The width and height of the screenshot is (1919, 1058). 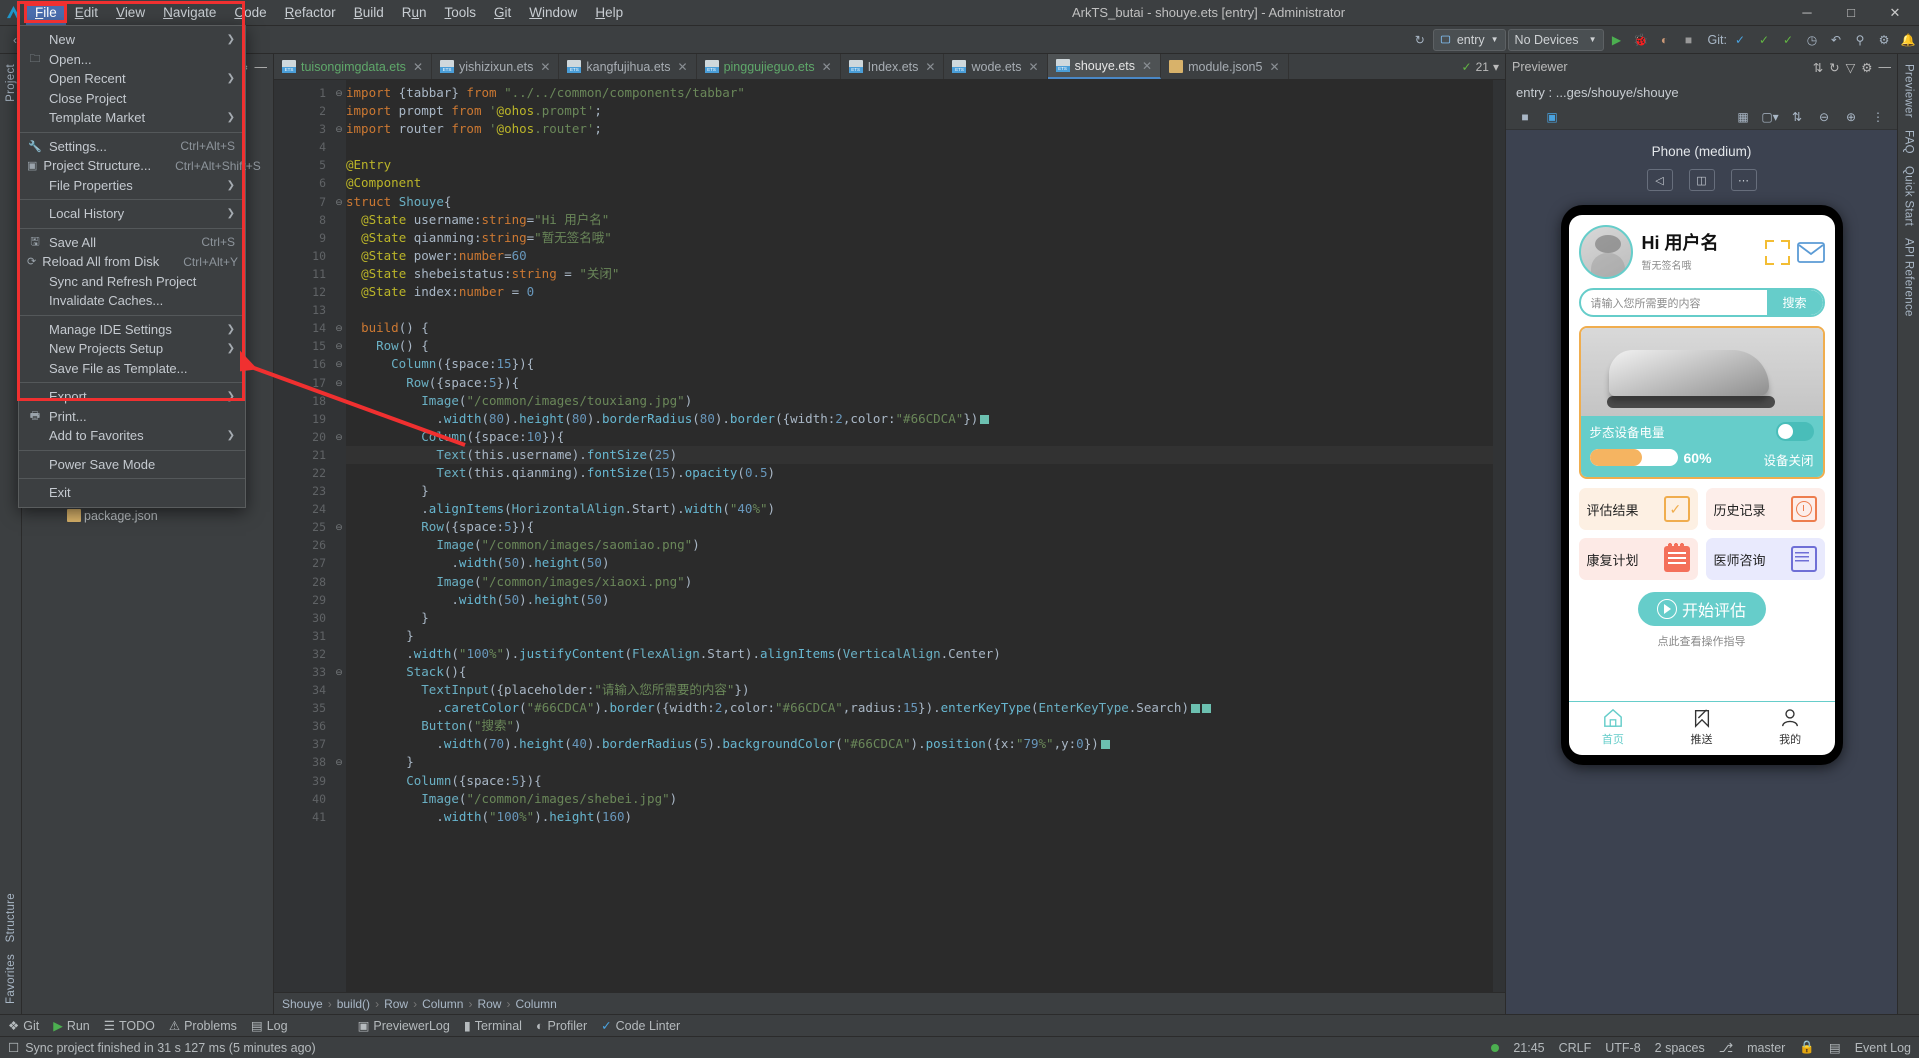 I want to click on editor-scrollbar, so click(x=1499, y=536).